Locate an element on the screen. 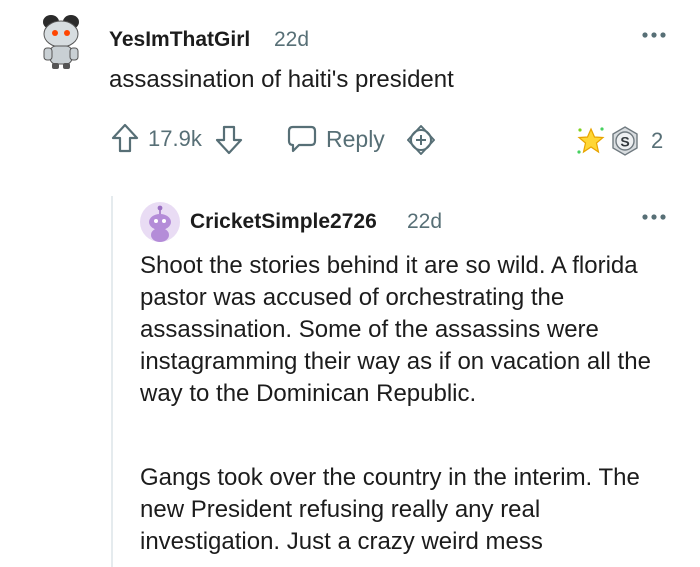 The image size is (700, 567). more-options-button is located at coordinates (654, 34).